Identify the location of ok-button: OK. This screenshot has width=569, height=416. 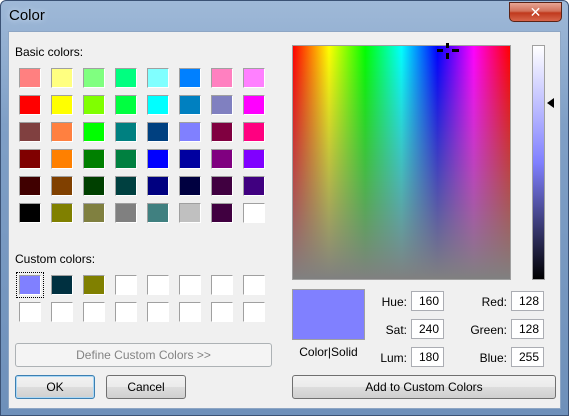
(55, 387).